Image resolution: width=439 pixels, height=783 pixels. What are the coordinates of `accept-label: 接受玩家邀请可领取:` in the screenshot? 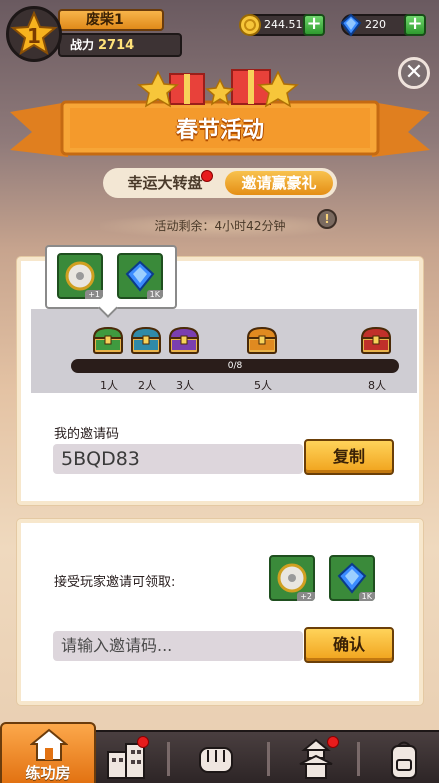 It's located at (115, 582).